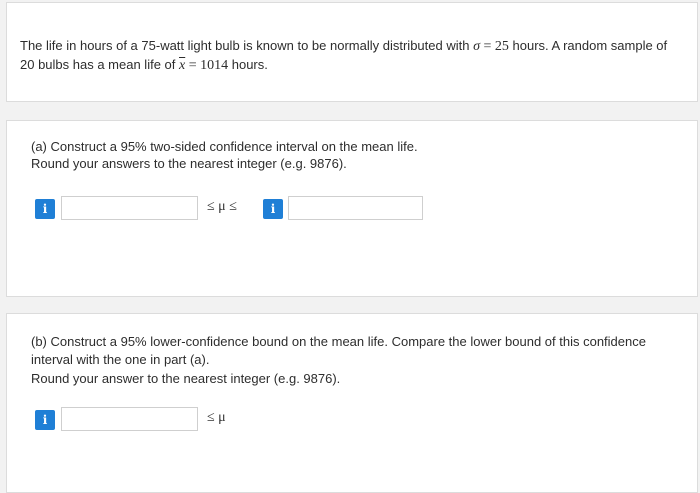 This screenshot has height=493, width=700. I want to click on mu-inequality: ≤ μ, so click(216, 417).